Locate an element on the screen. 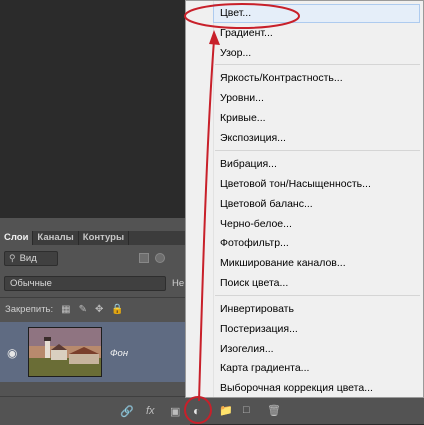 The image size is (424, 425). app-bottom-bar-right: ◐ 📁 □ 🗑 is located at coordinates (304, 411).